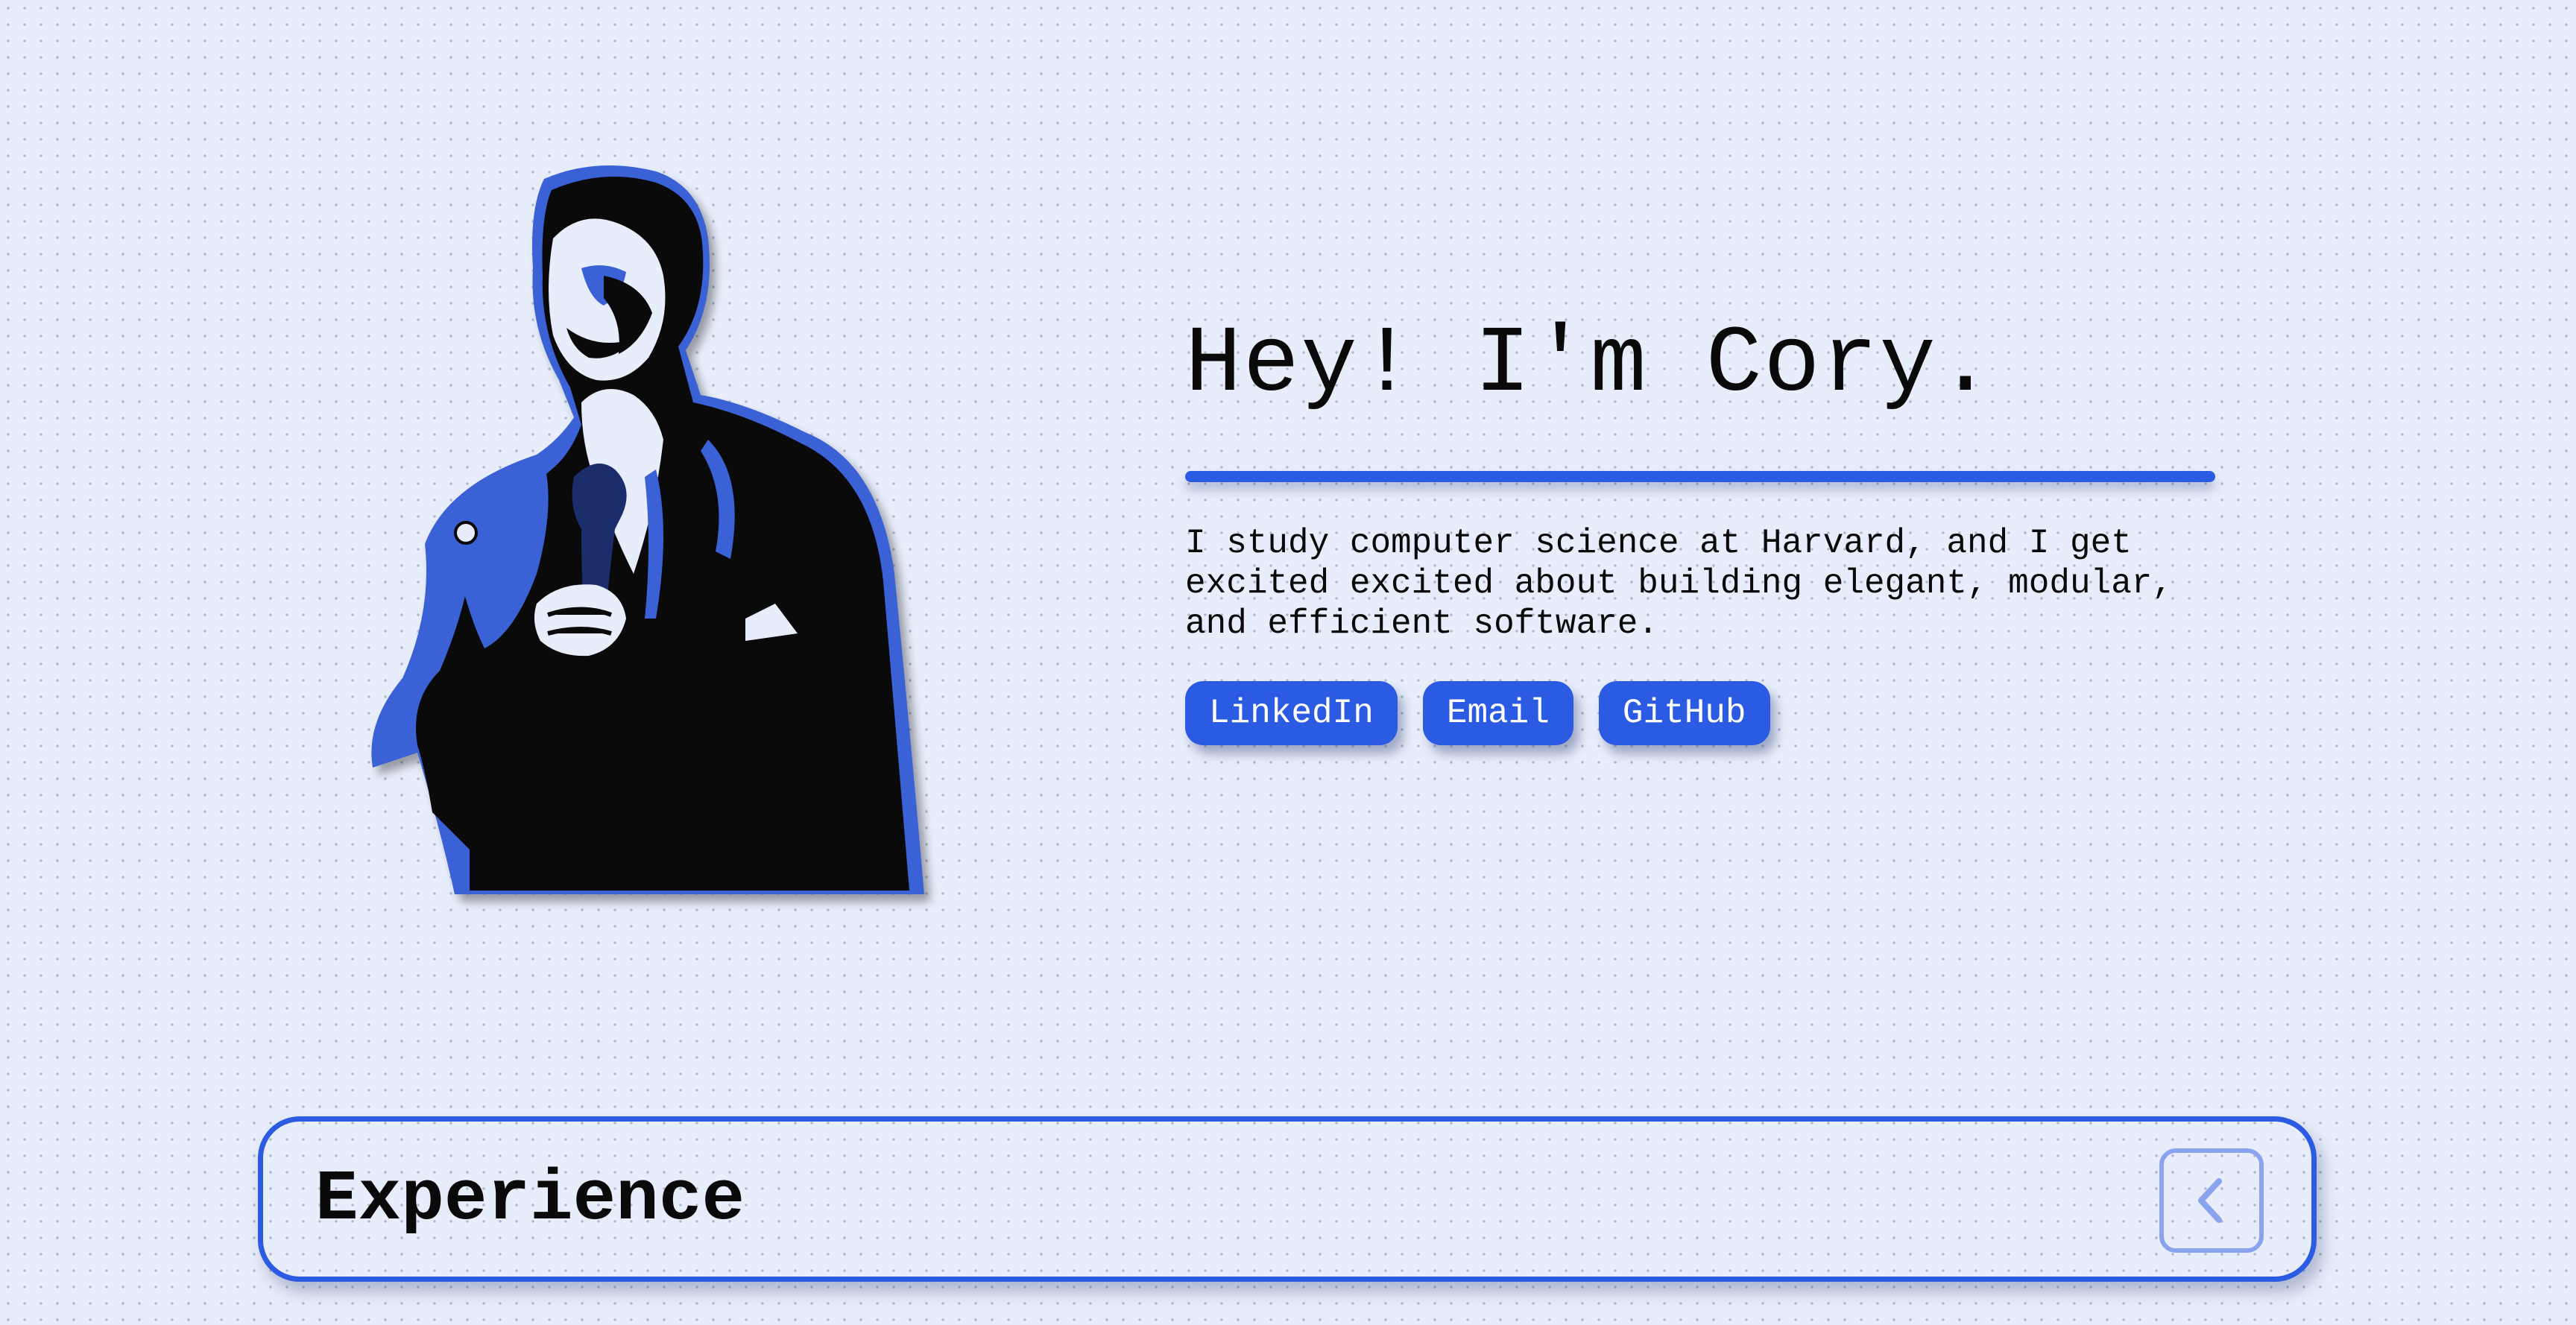 This screenshot has height=1325, width=2576. Describe the element at coordinates (1291, 713) in the screenshot. I see `linkedin-button: LinkedIn` at that location.